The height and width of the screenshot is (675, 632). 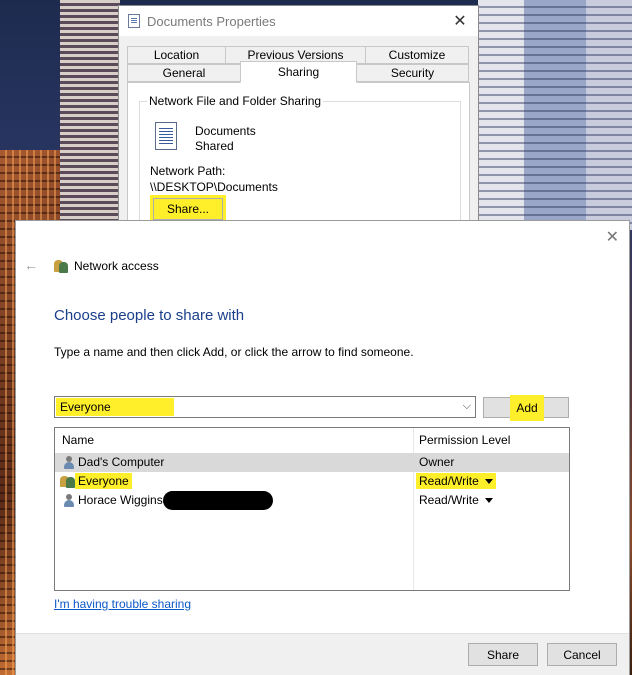 I want to click on group-icon, so click(x=68, y=481).